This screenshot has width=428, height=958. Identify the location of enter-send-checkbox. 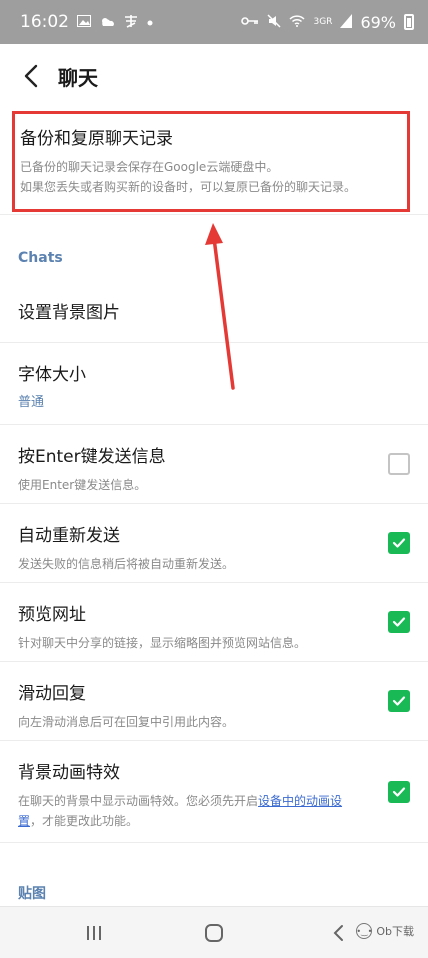
(399, 464).